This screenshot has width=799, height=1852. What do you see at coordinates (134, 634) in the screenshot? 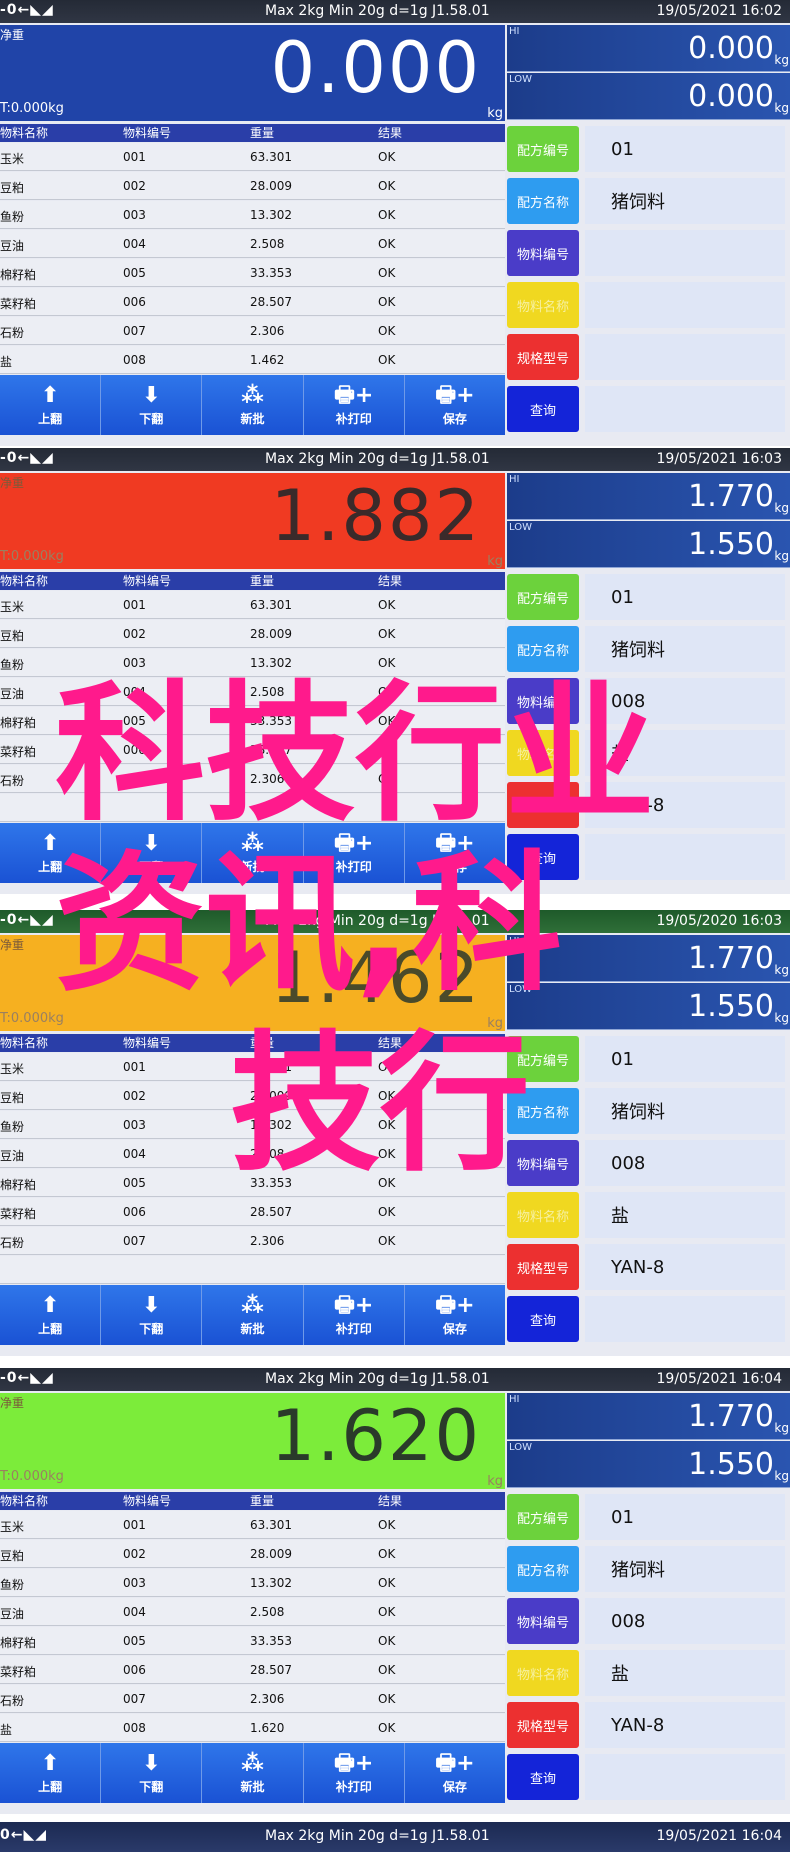
I see `table-cell: 002` at bounding box center [134, 634].